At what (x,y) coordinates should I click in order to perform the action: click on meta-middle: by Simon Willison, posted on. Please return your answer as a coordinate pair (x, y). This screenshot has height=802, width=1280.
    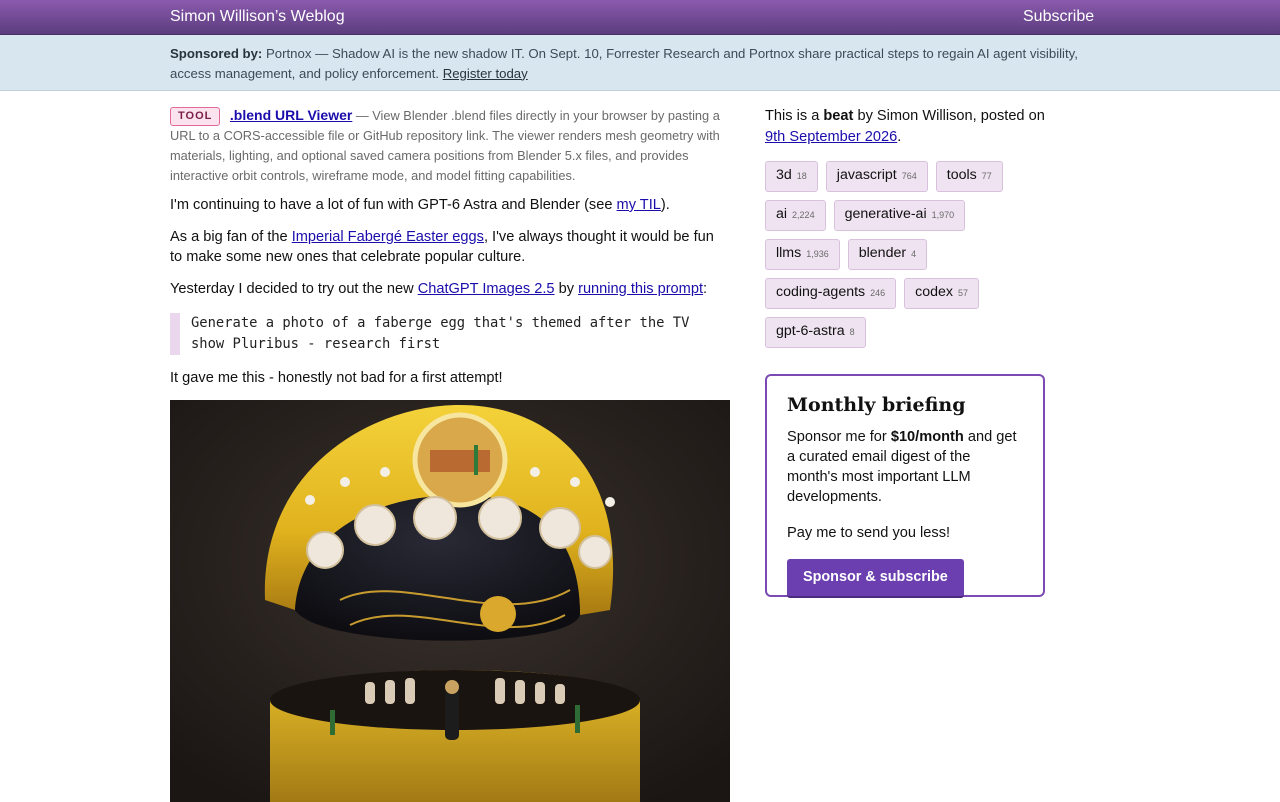
    Looking at the image, I should click on (949, 116).